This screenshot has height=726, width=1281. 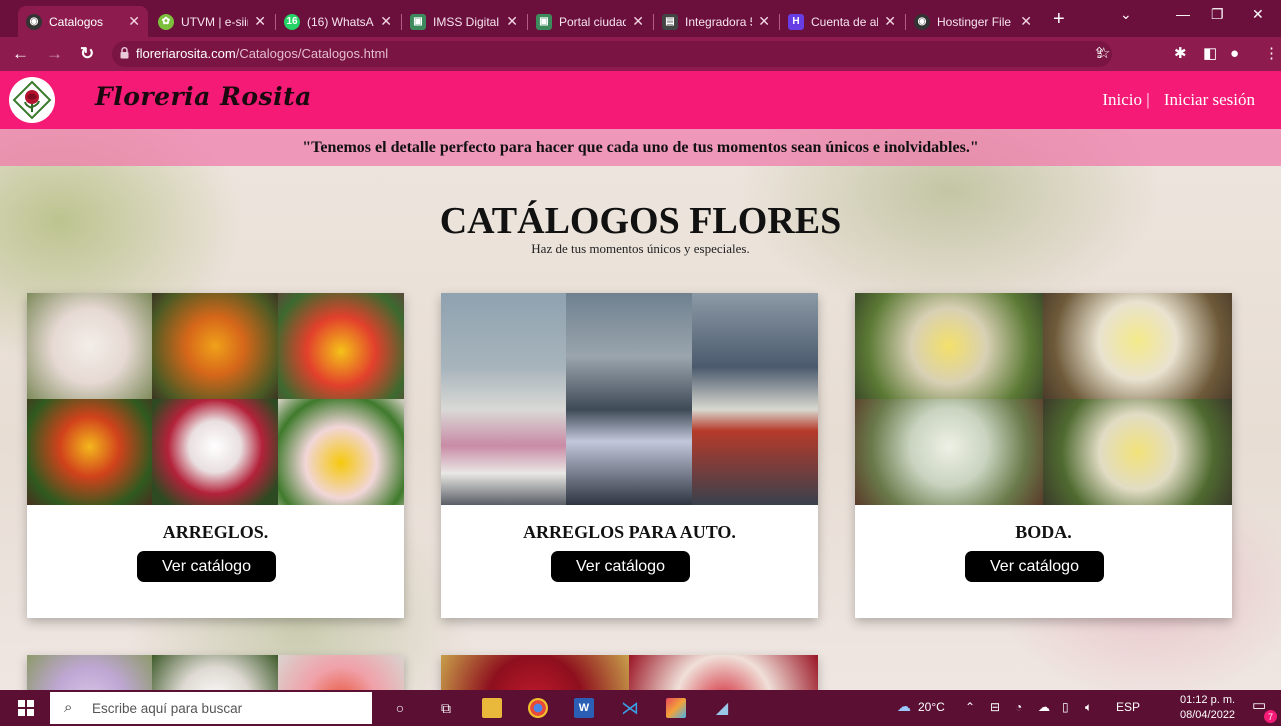 I want to click on rose-logo-graphic, so click(x=32, y=100).